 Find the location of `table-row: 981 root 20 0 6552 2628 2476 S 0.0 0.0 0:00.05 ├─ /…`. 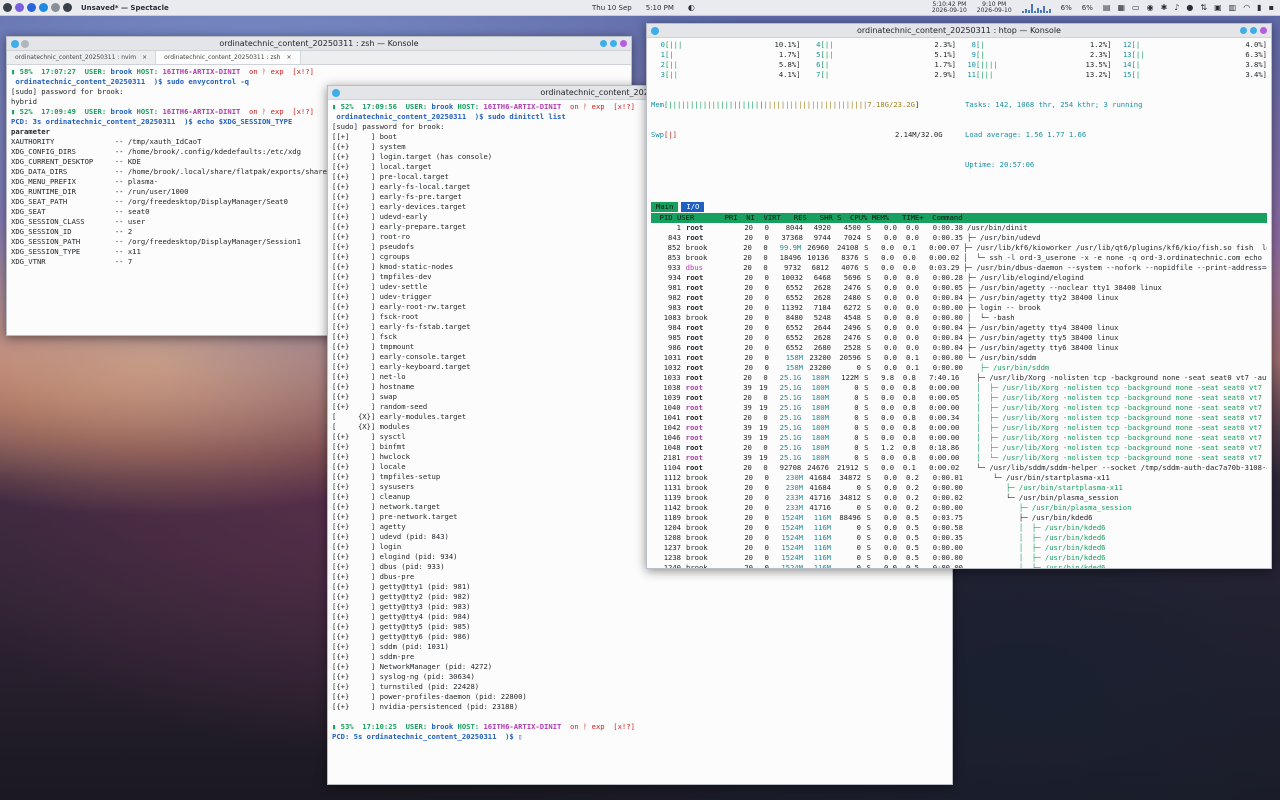

table-row: 981 root 20 0 6552 2628 2476 S 0.0 0.0 0:00.05 ├─ /… is located at coordinates (959, 288).